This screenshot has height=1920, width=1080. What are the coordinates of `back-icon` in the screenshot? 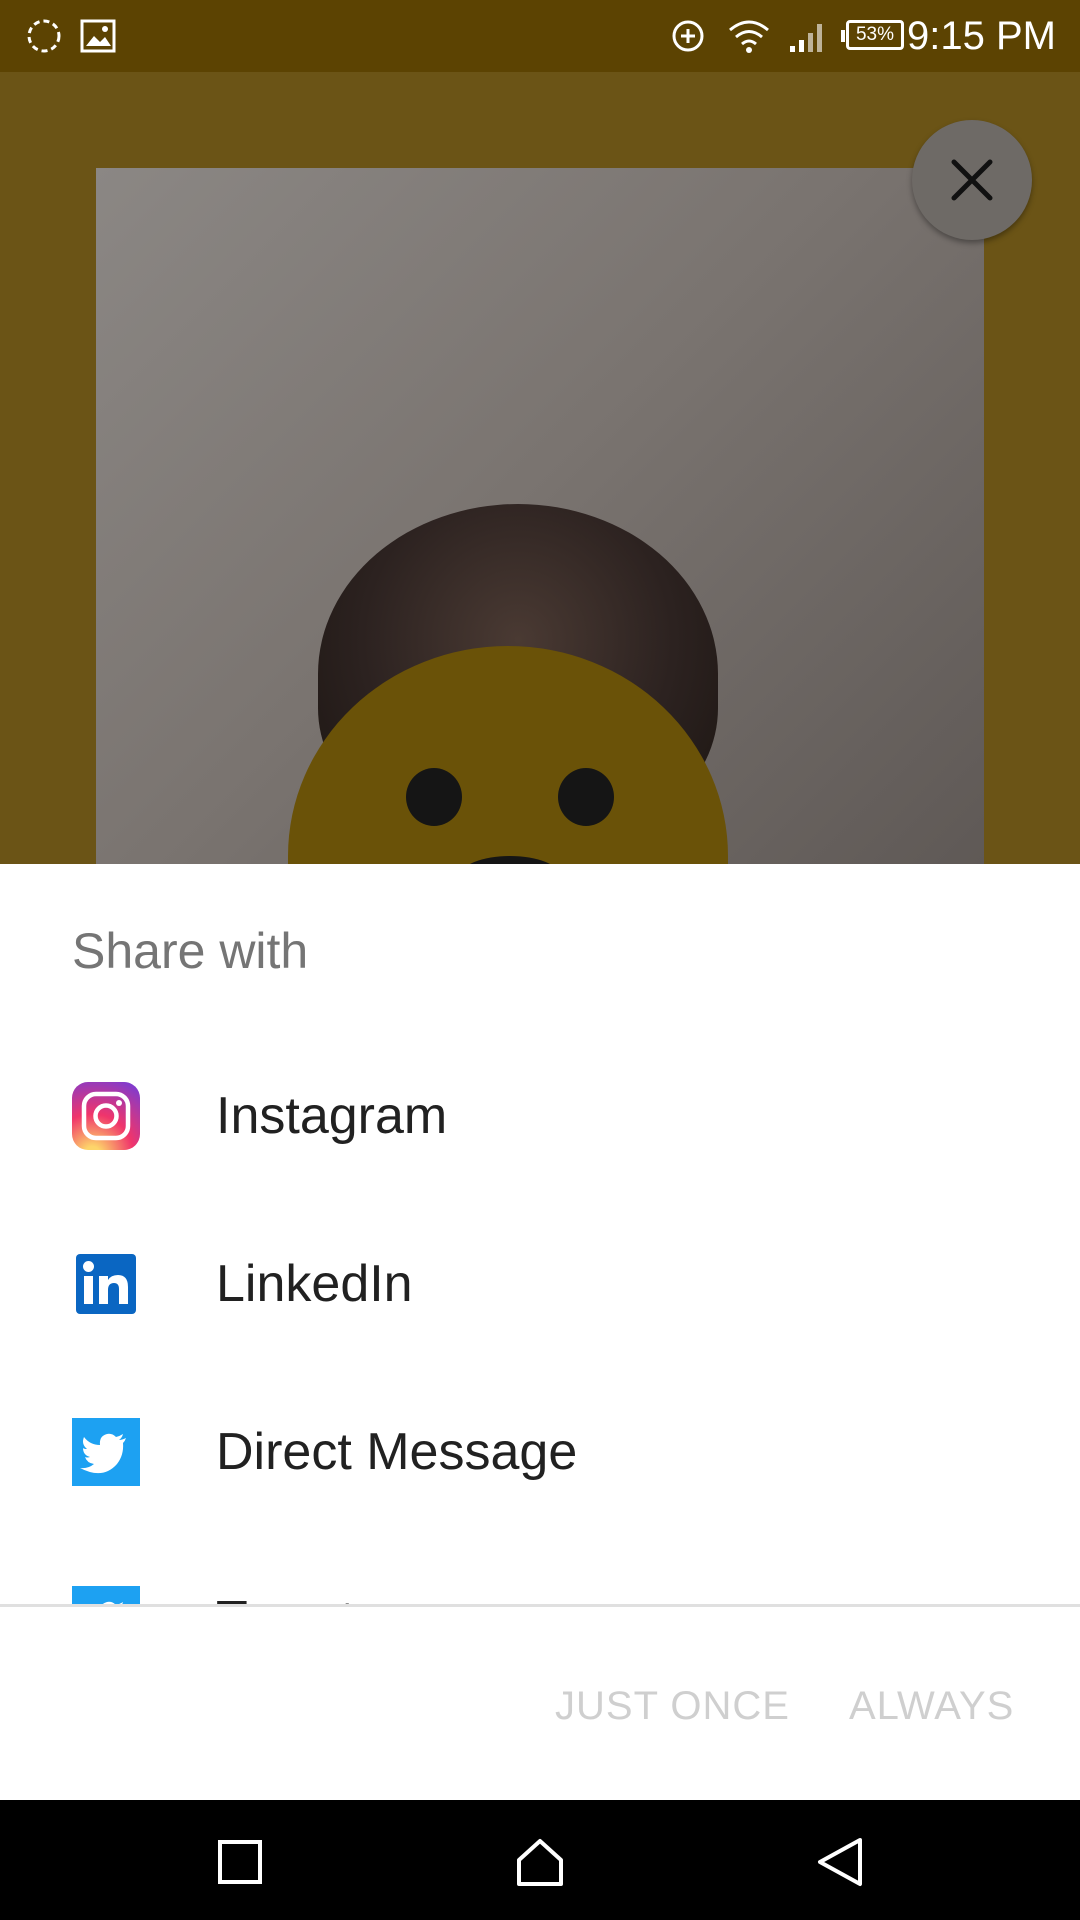 It's located at (840, 1862).